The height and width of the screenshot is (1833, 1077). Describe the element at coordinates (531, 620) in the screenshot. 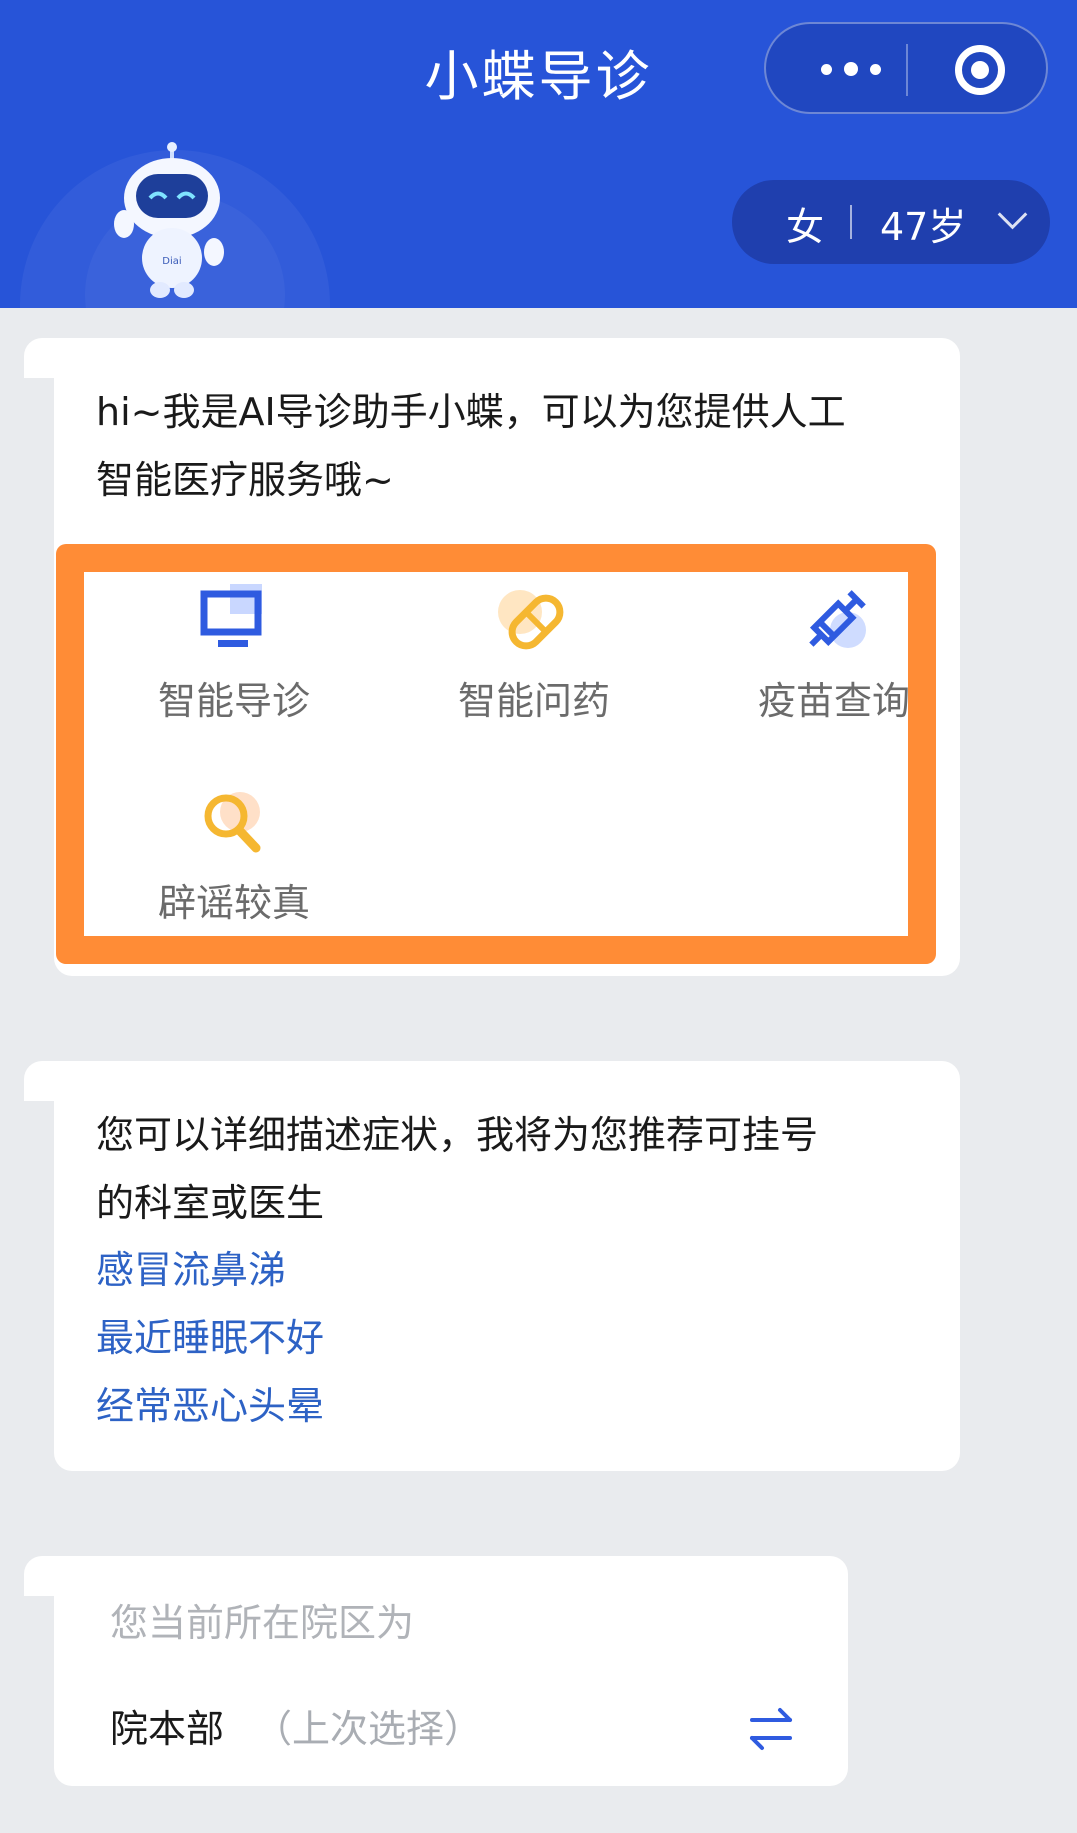

I see `pill-icon` at that location.